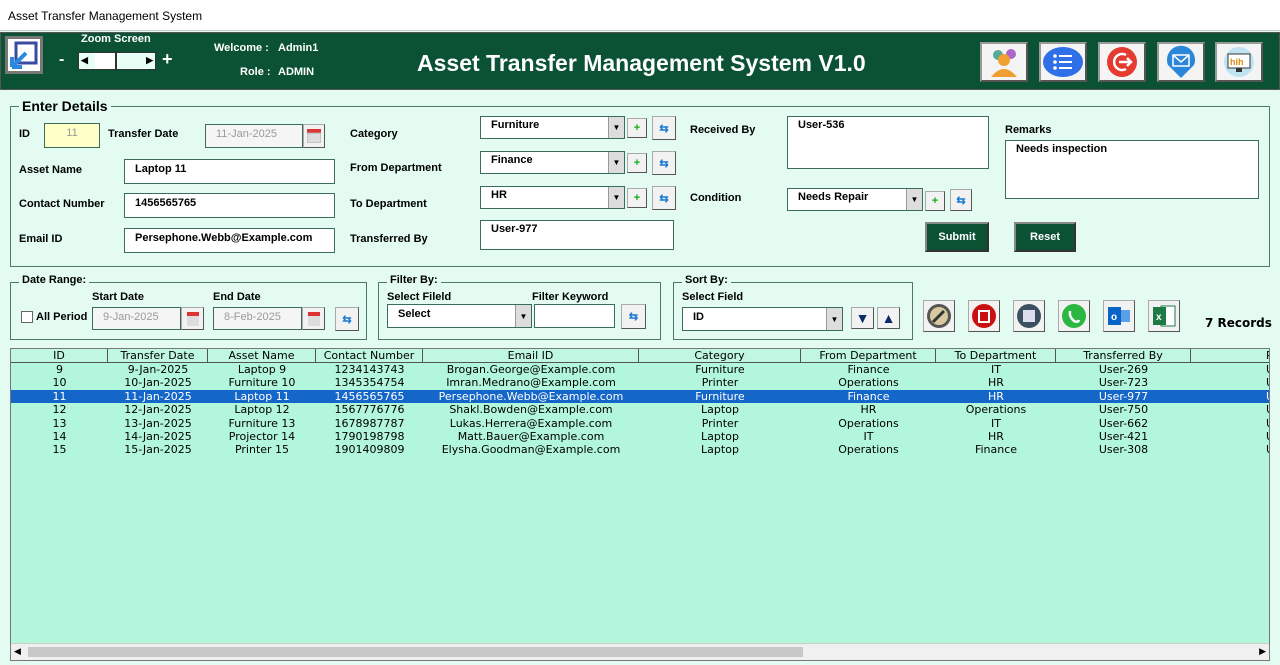  Describe the element at coordinates (72, 135) in the screenshot. I see `id-field: 11` at that location.